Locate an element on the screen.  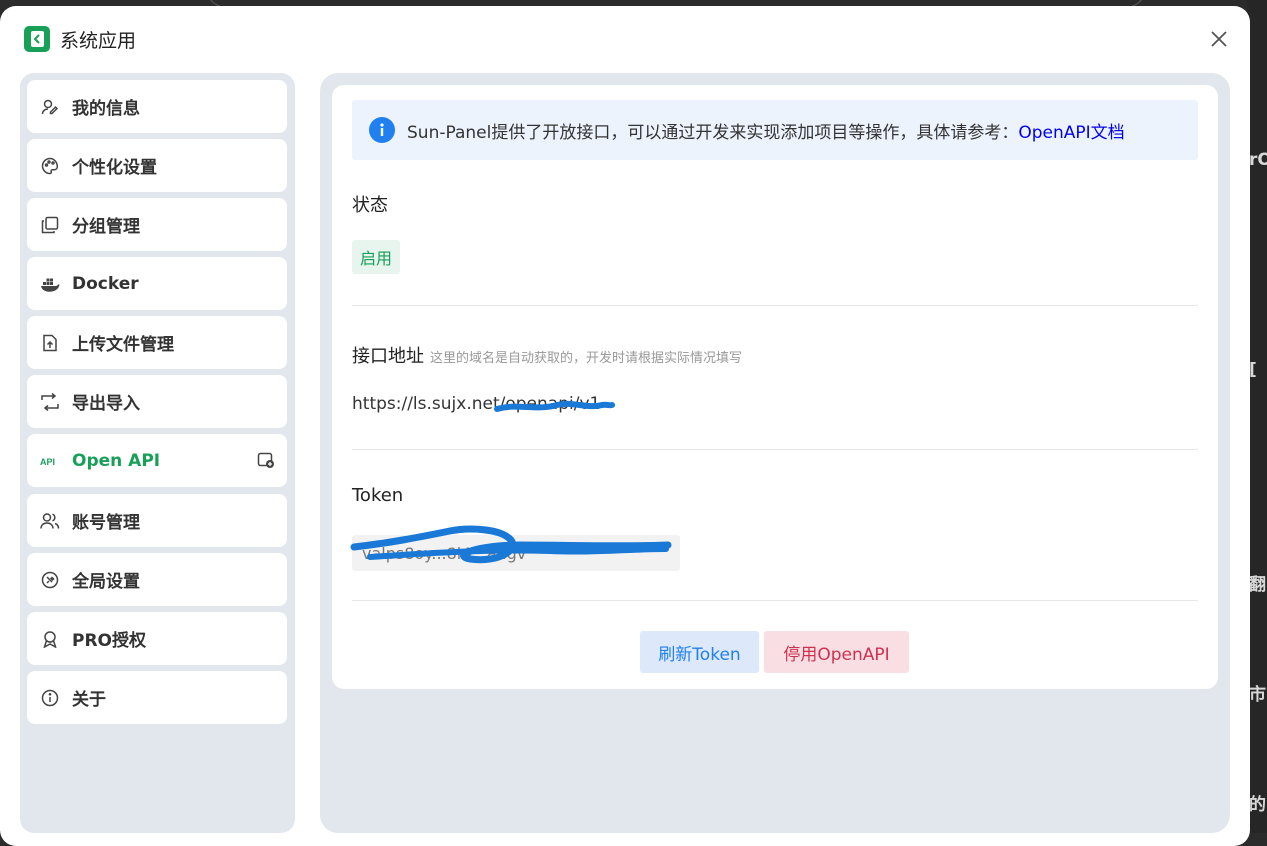
award-icon is located at coordinates (50, 639).